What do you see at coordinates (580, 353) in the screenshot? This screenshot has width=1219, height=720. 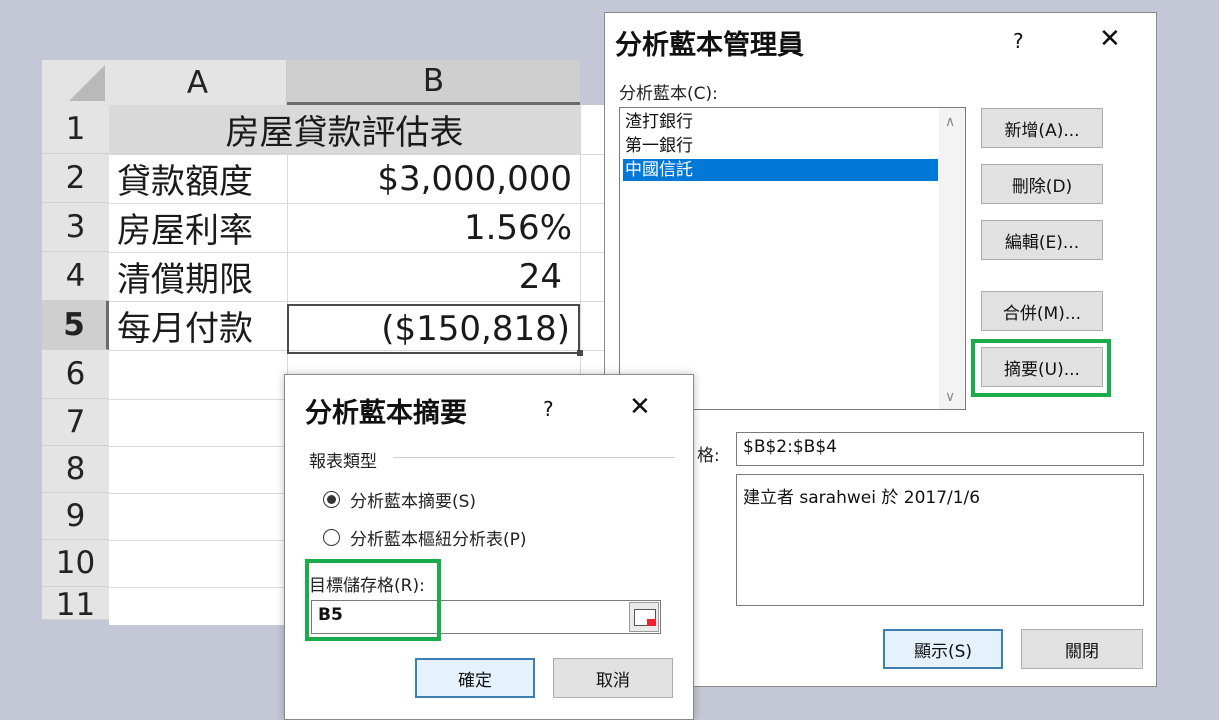 I see `fill-handle` at bounding box center [580, 353].